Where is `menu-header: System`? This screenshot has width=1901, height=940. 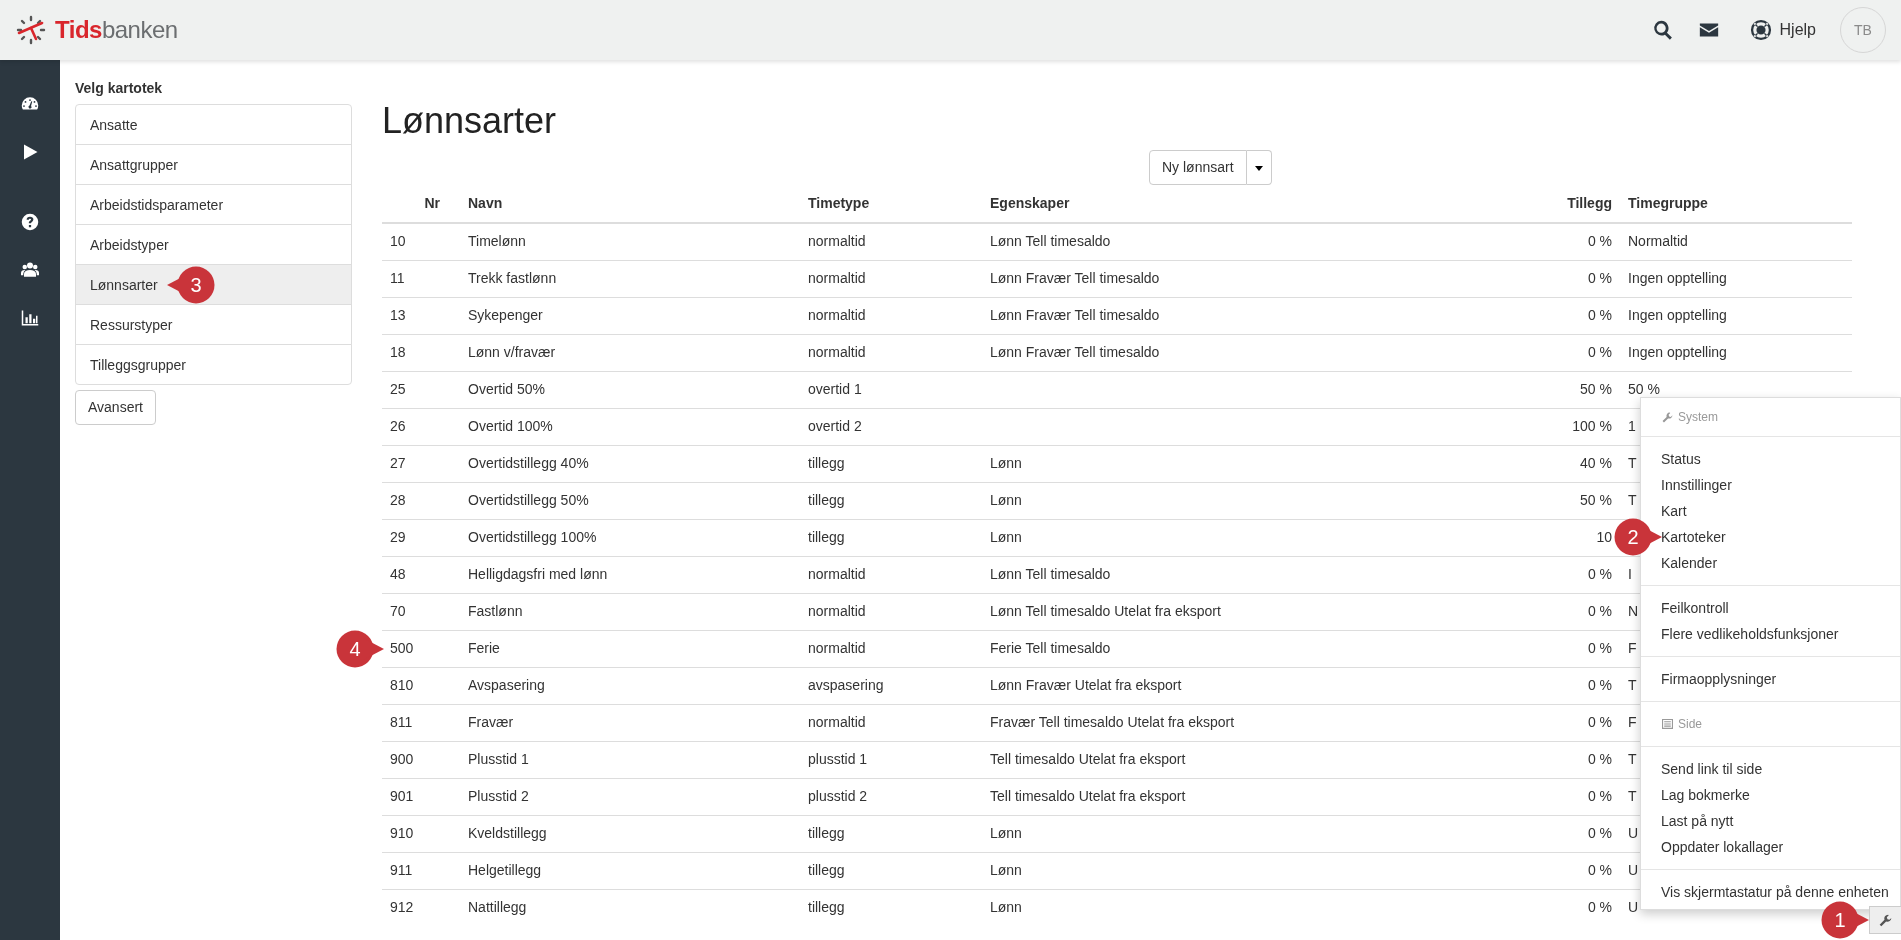 menu-header: System is located at coordinates (1698, 417).